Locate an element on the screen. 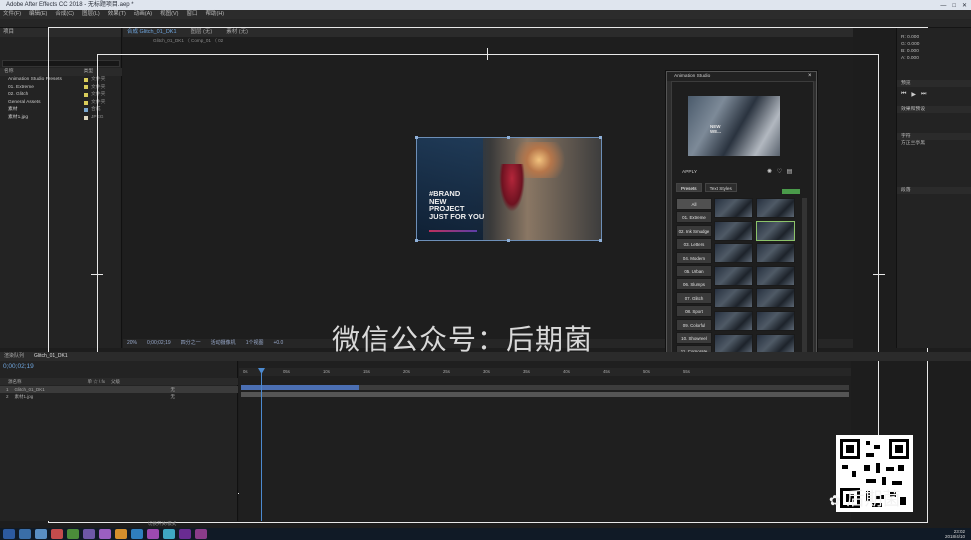 Image resolution: width=971 pixels, height=540 pixels. tab-timeline: Glitch_01_DK1 is located at coordinates (51, 356).